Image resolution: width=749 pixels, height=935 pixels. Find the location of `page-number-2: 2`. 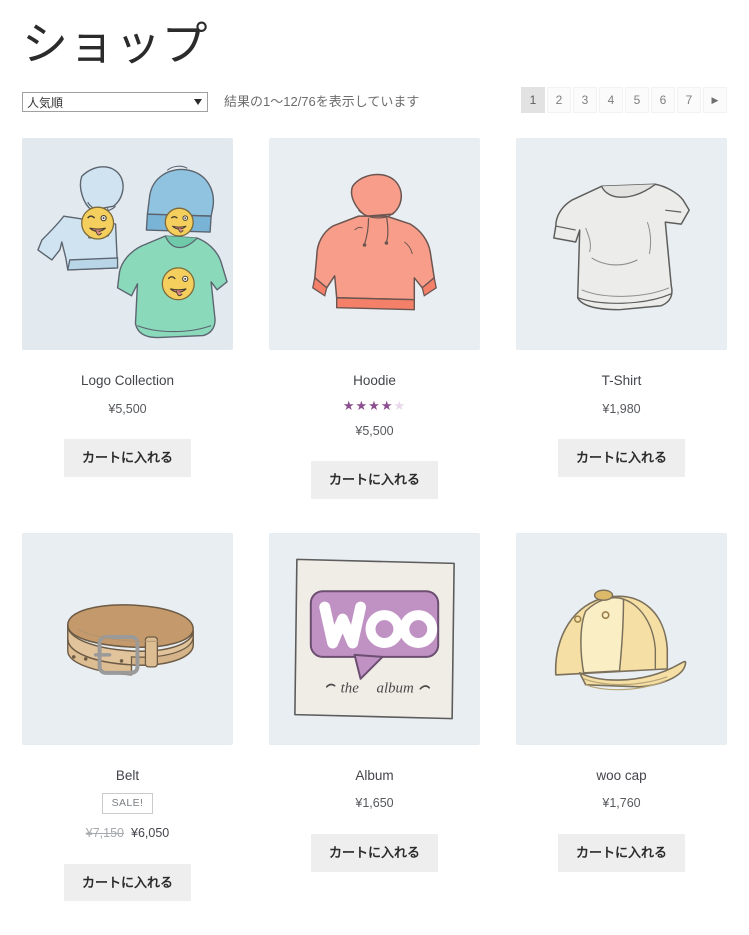

page-number-2: 2 is located at coordinates (559, 100).